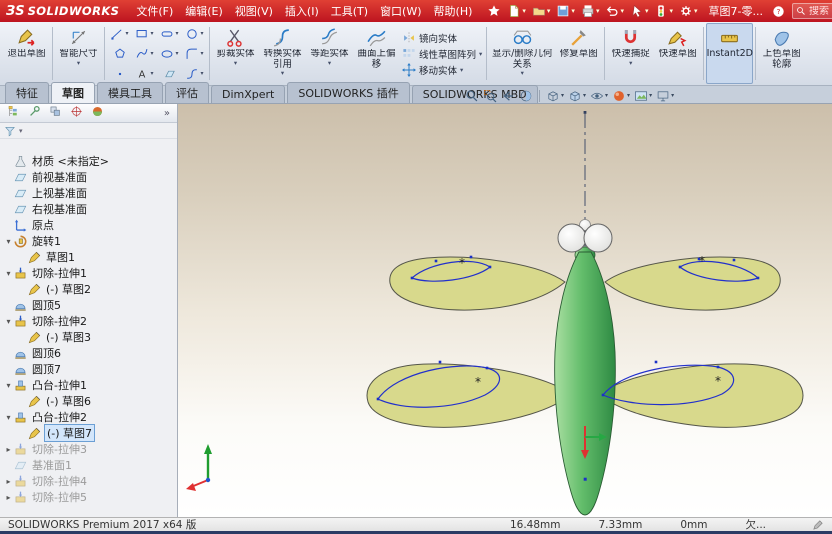 Image resolution: width=832 pixels, height=534 pixels. Describe the element at coordinates (348, 92) in the screenshot. I see `tab-solidworks-addins: SOLIDWORKS 插件` at that location.